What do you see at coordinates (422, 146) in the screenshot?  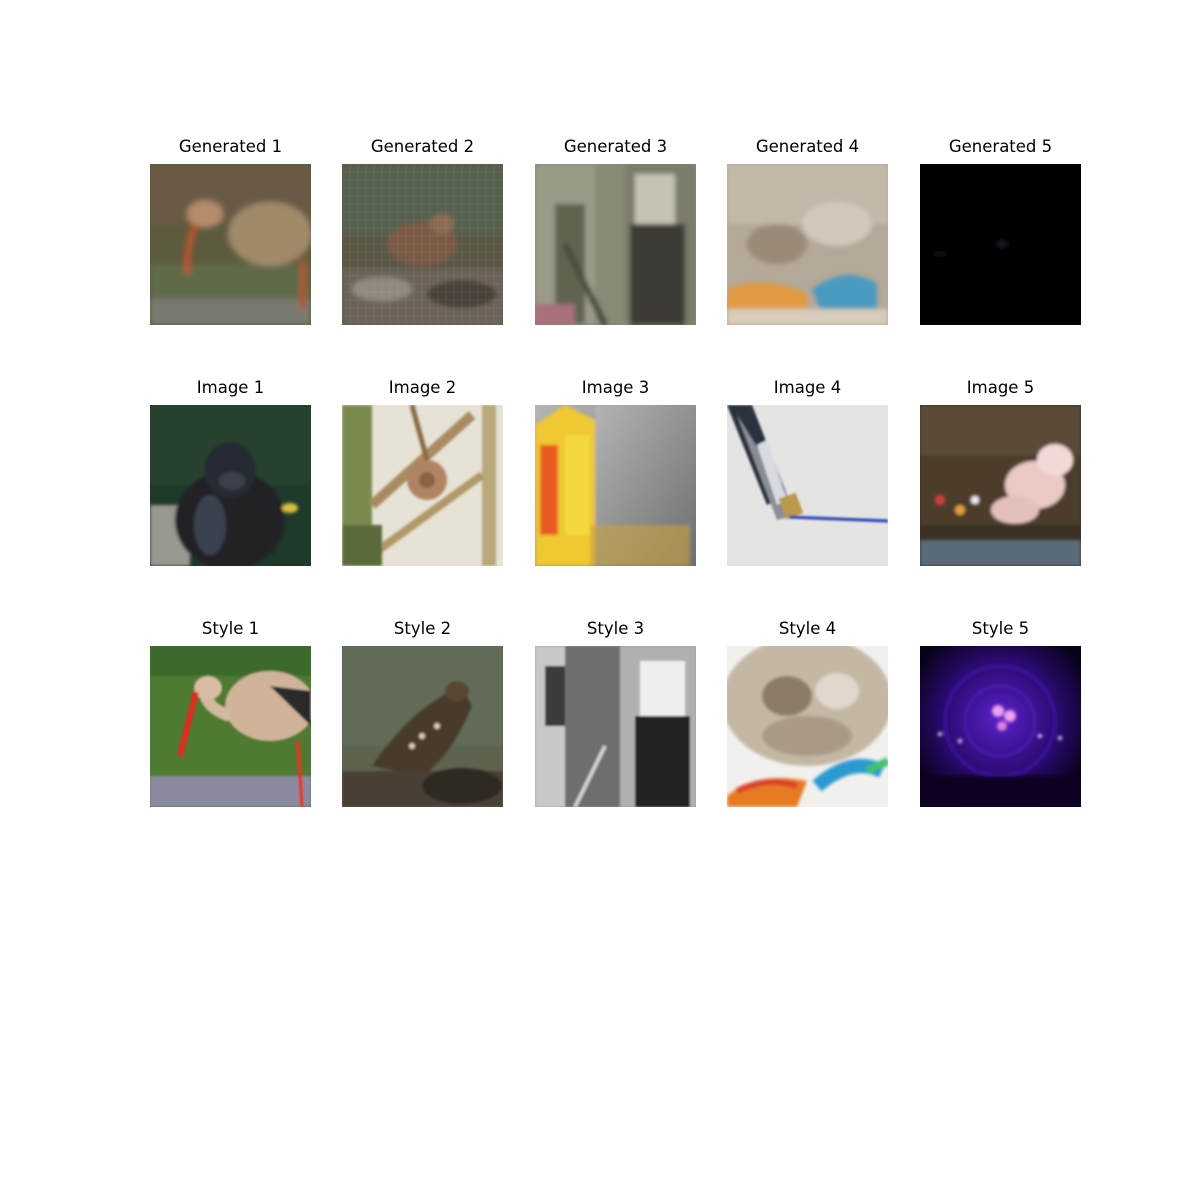 I see `panel-title: Generated 2` at bounding box center [422, 146].